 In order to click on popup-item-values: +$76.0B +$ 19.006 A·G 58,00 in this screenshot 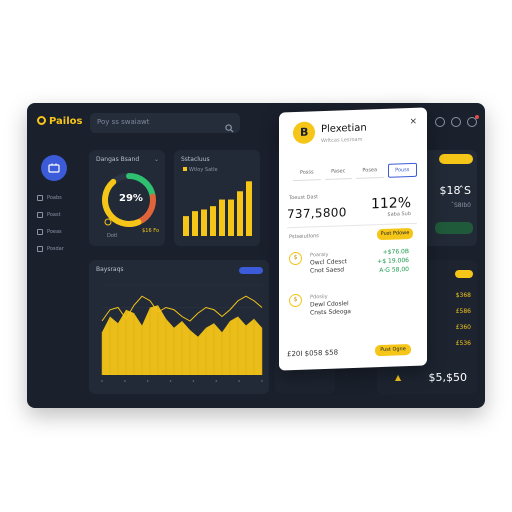, I will do `click(393, 261)`.